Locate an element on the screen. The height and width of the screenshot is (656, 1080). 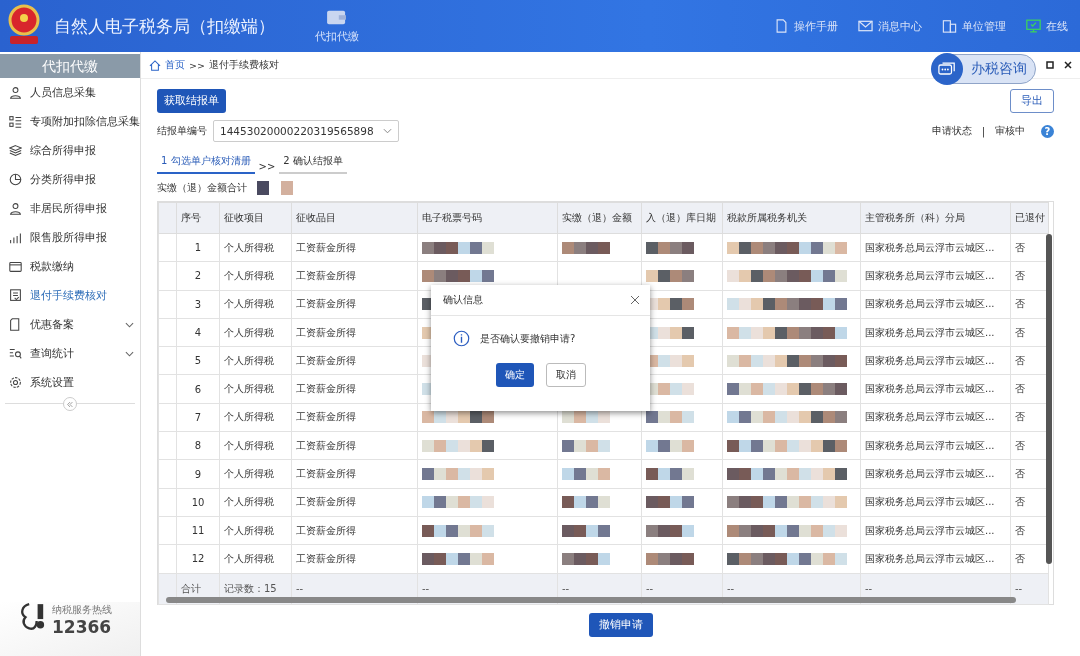
restore-icon is located at coordinates (1050, 65).